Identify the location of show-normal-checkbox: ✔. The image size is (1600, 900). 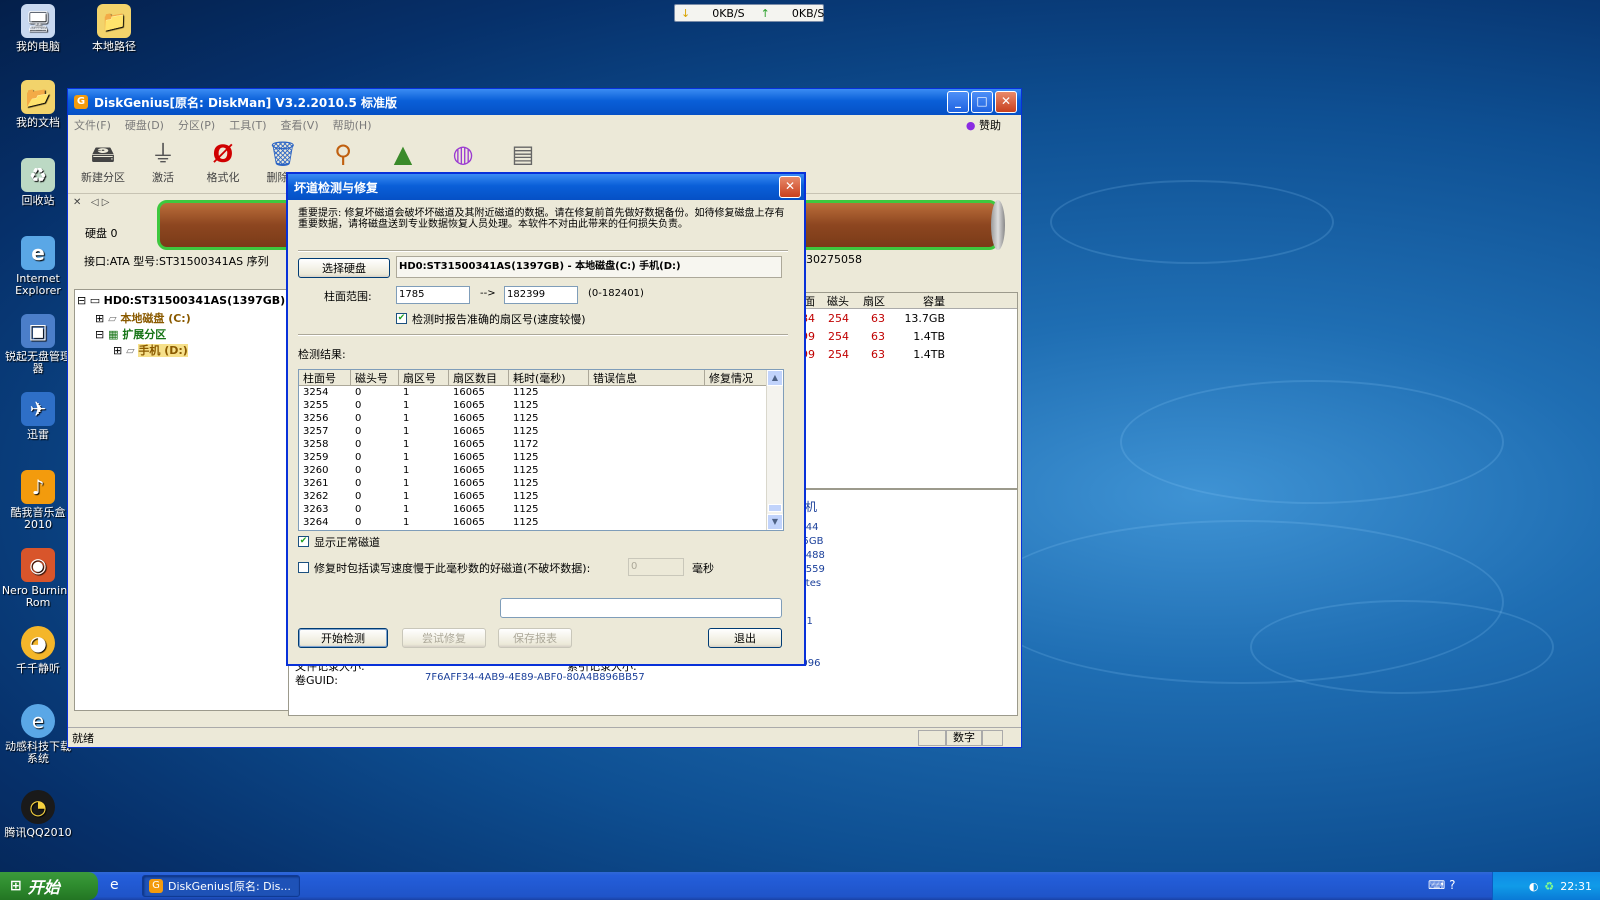
(303, 541).